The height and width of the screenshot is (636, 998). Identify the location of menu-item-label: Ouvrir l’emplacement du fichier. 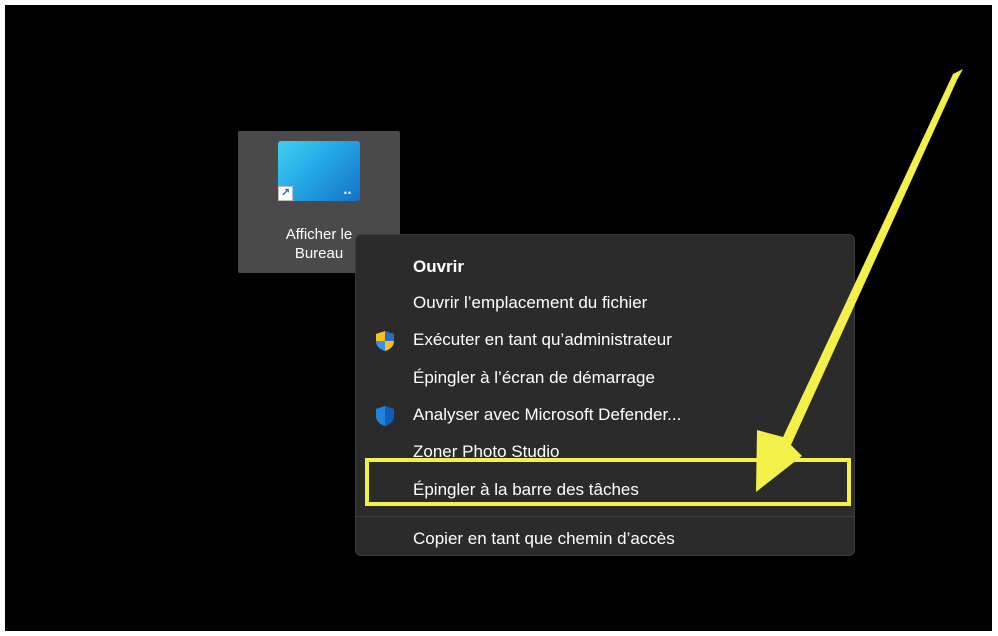
(530, 302).